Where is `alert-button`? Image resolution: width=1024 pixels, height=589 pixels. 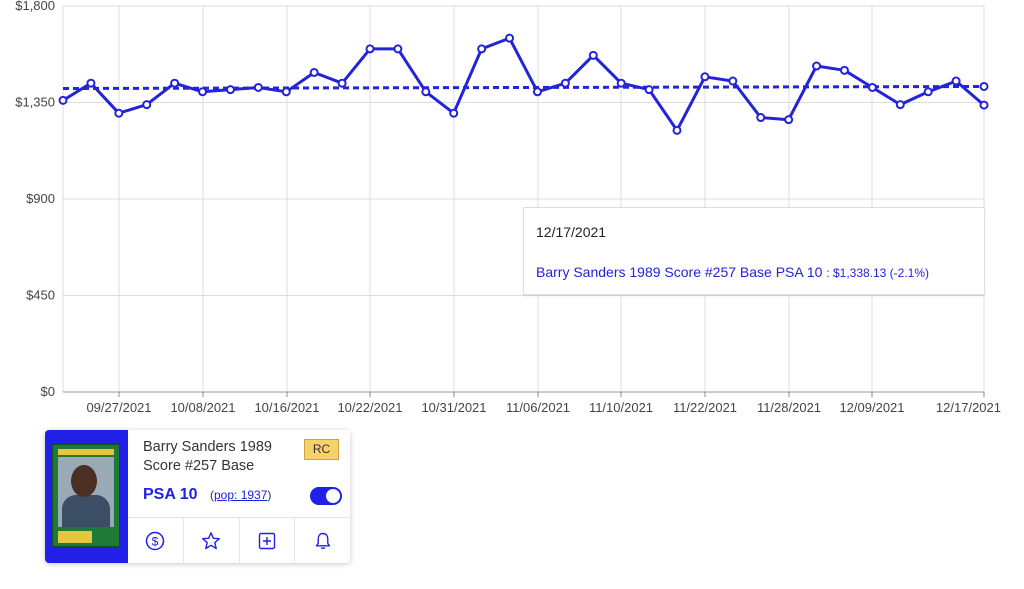 alert-button is located at coordinates (322, 540).